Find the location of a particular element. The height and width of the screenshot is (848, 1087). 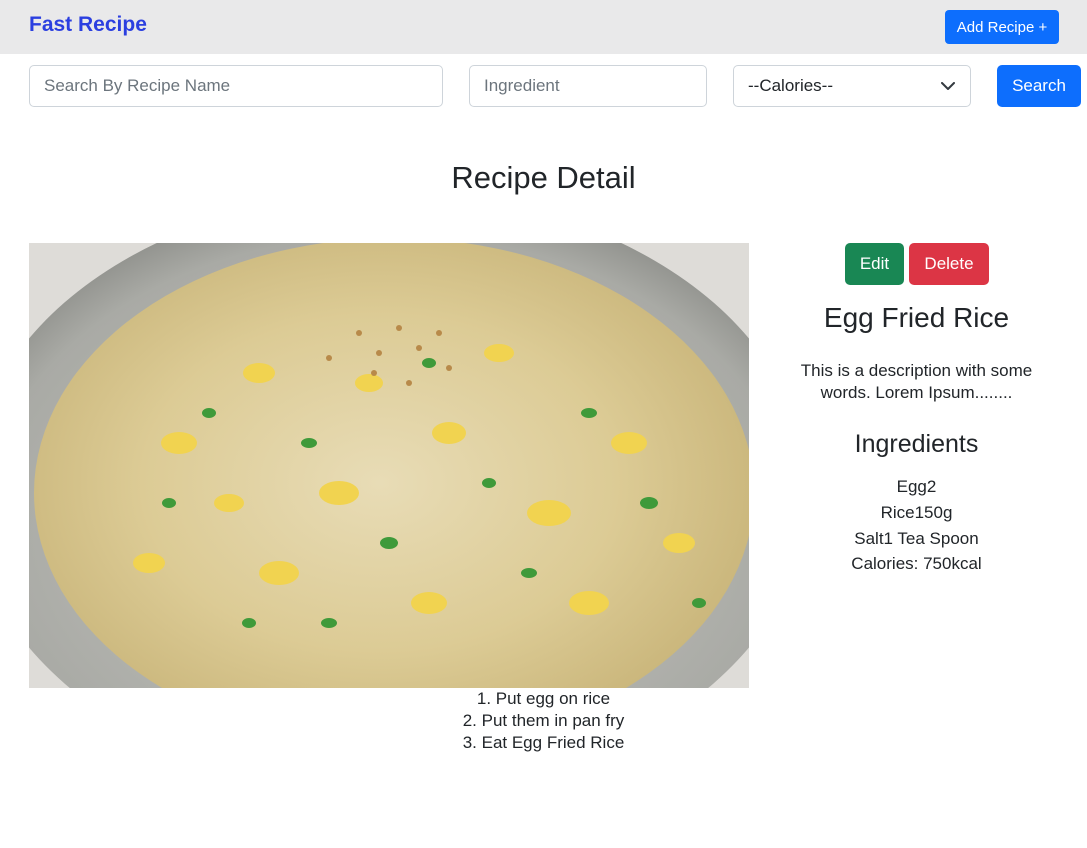

ingredients-list: Egg2 Rice150g Salt1 Tea Spoon is located at coordinates (916, 515).